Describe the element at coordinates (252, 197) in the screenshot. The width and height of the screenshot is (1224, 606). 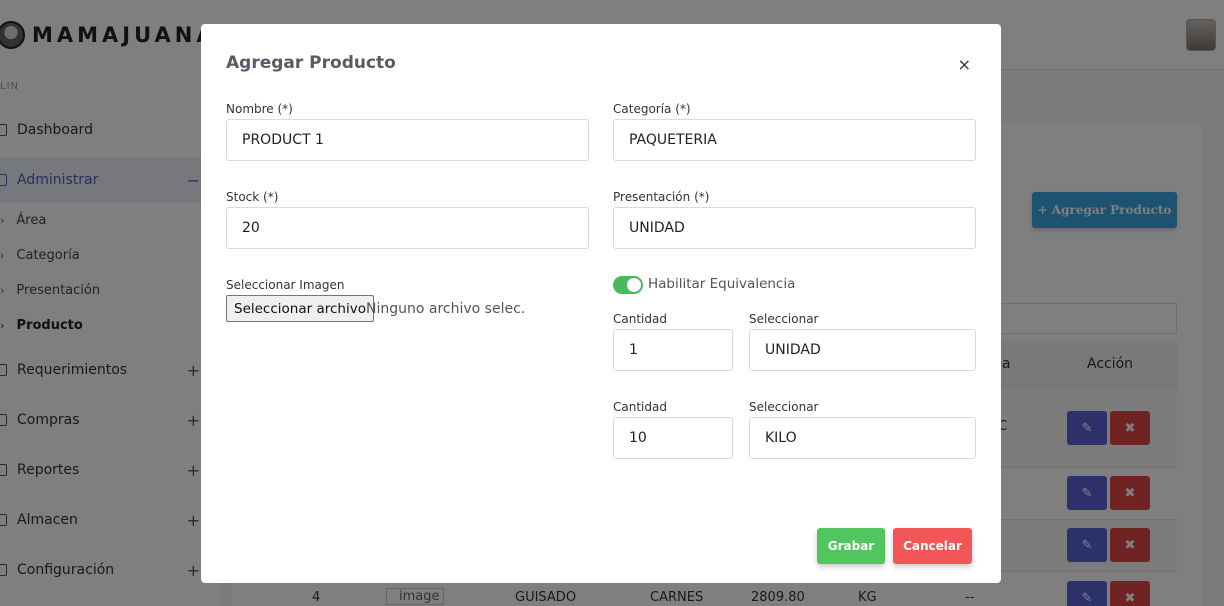
I see `stock-label: Stock (*)` at that location.